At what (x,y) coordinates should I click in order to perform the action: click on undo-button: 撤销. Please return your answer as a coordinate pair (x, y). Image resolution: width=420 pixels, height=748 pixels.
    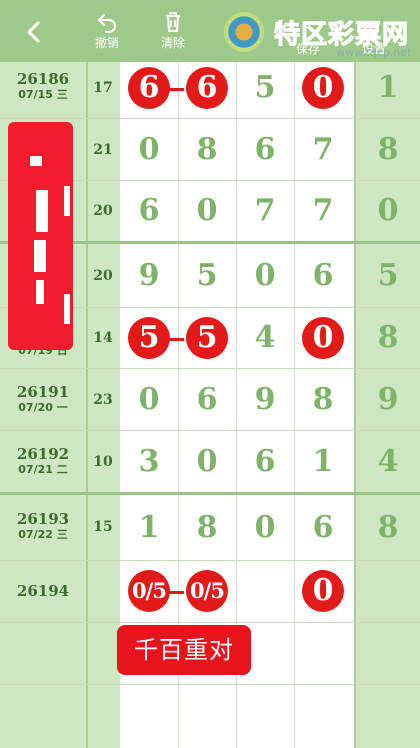
    Looking at the image, I should click on (107, 33).